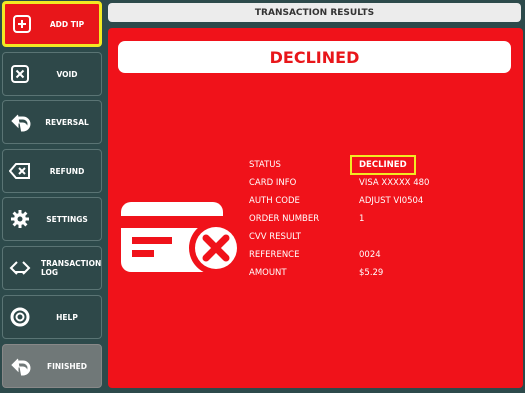  I want to click on detail-value: 1, so click(362, 219).